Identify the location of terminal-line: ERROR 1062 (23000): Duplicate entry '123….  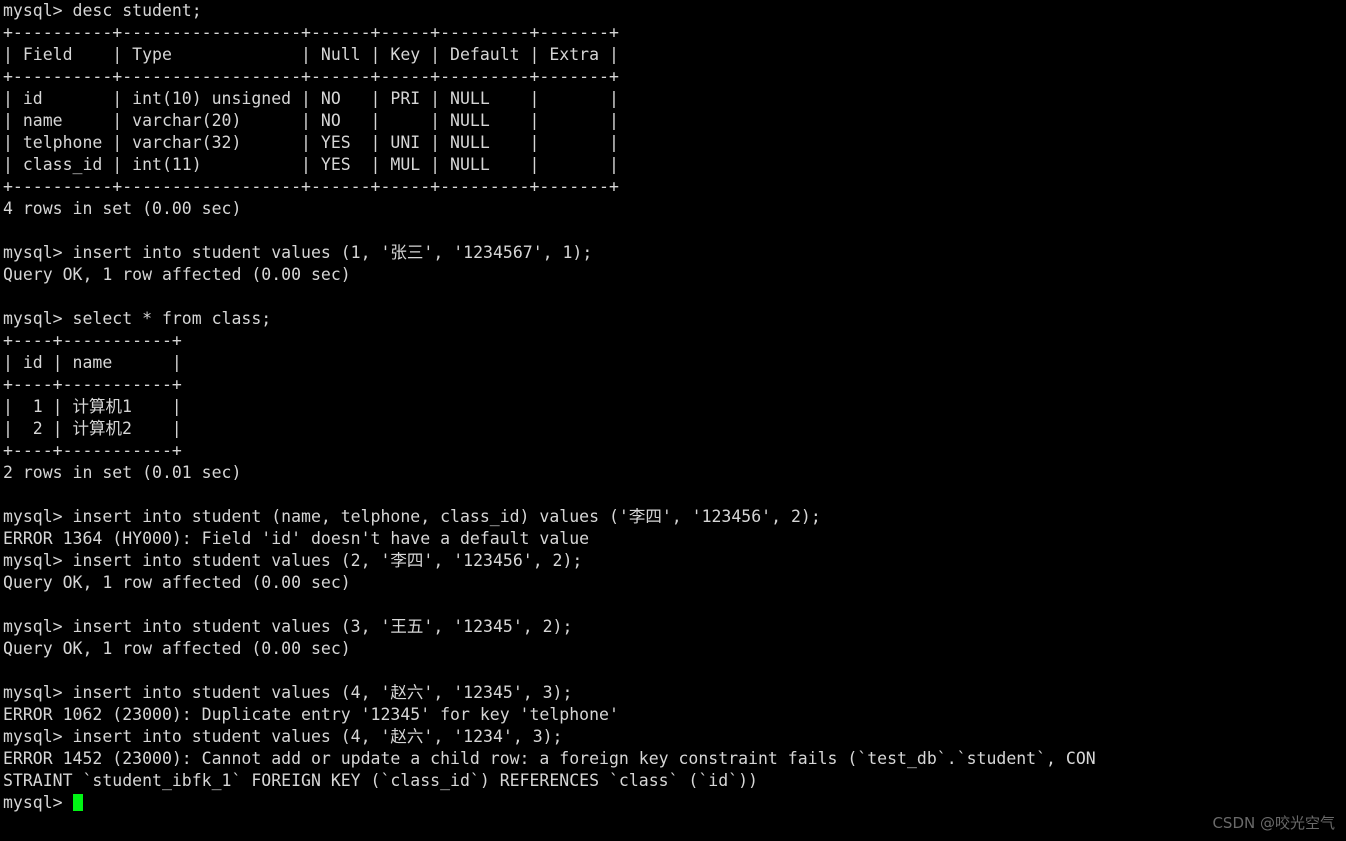
(311, 714).